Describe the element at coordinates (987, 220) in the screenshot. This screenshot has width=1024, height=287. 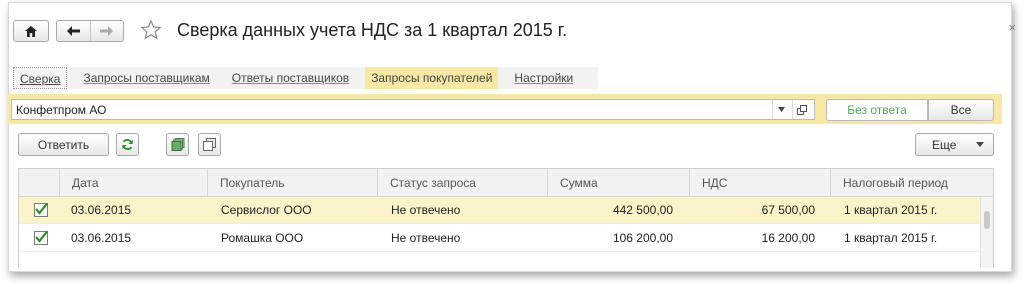
I see `scrollbar-thumb` at that location.